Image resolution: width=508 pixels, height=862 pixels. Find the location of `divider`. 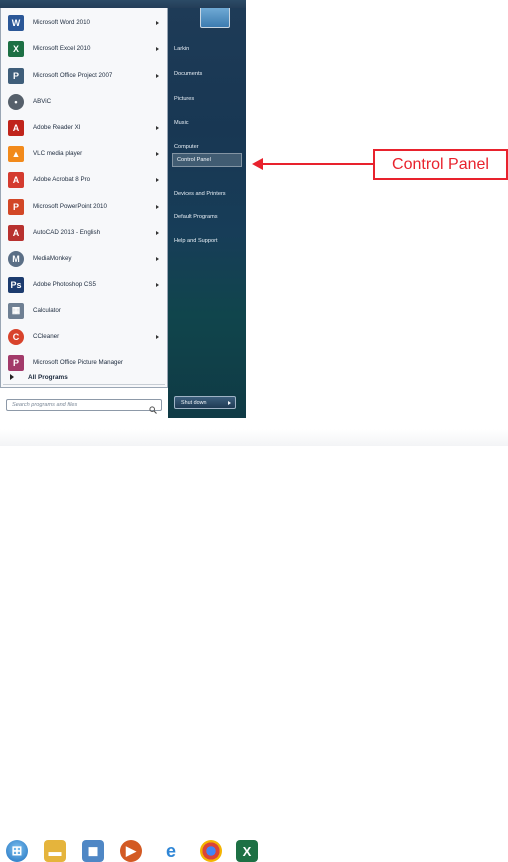

divider is located at coordinates (84, 384).